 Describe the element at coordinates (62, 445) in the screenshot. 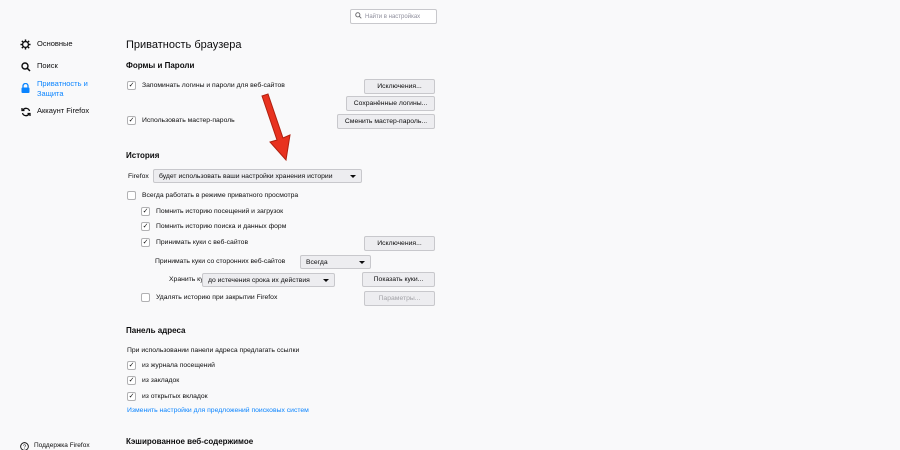

I see `support-label: Поддержка Firefox` at that location.